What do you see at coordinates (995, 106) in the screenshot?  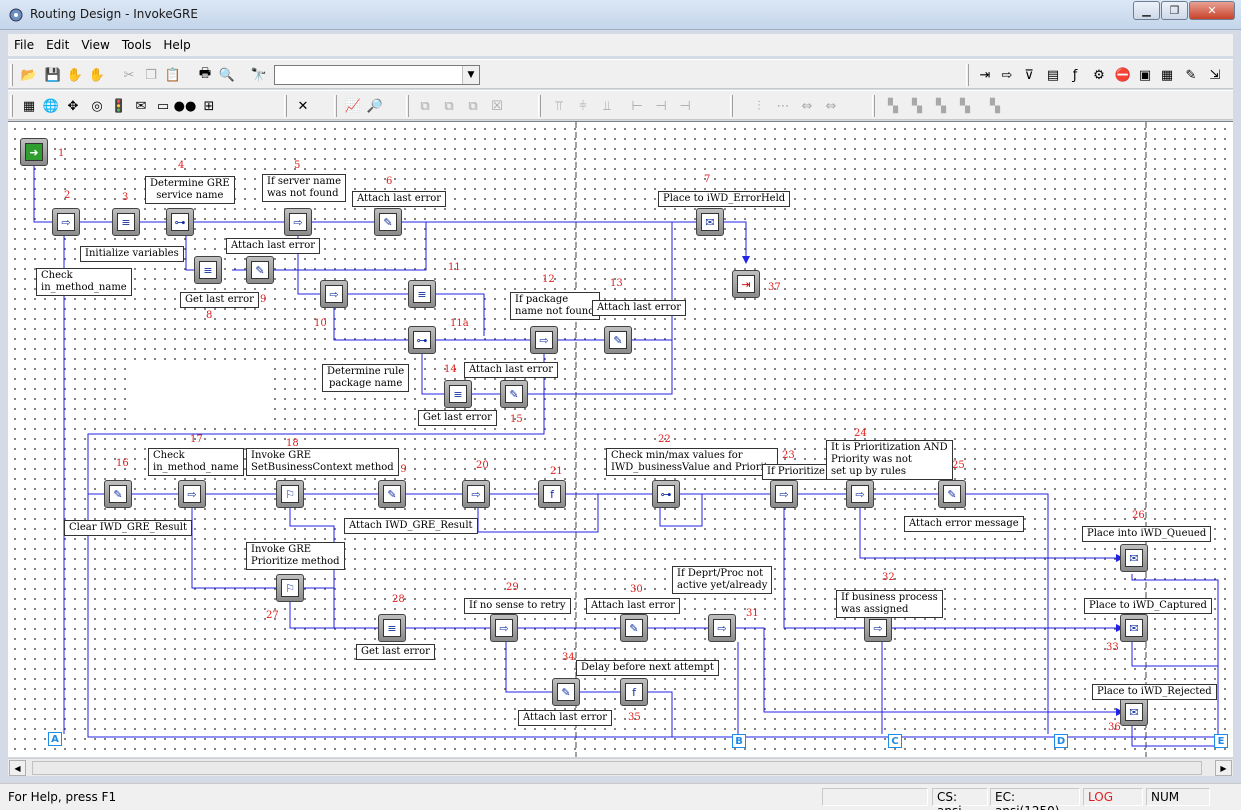 I see `layer-icon: ▚` at bounding box center [995, 106].